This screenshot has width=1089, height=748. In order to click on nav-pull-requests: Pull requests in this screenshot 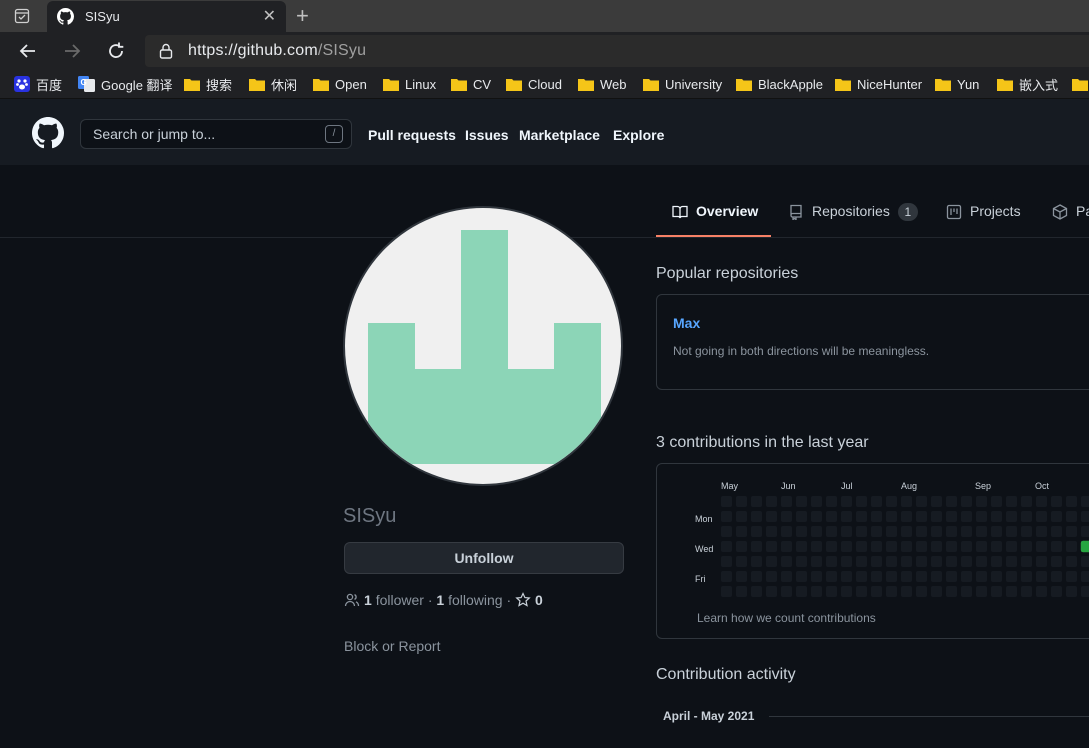, I will do `click(412, 135)`.